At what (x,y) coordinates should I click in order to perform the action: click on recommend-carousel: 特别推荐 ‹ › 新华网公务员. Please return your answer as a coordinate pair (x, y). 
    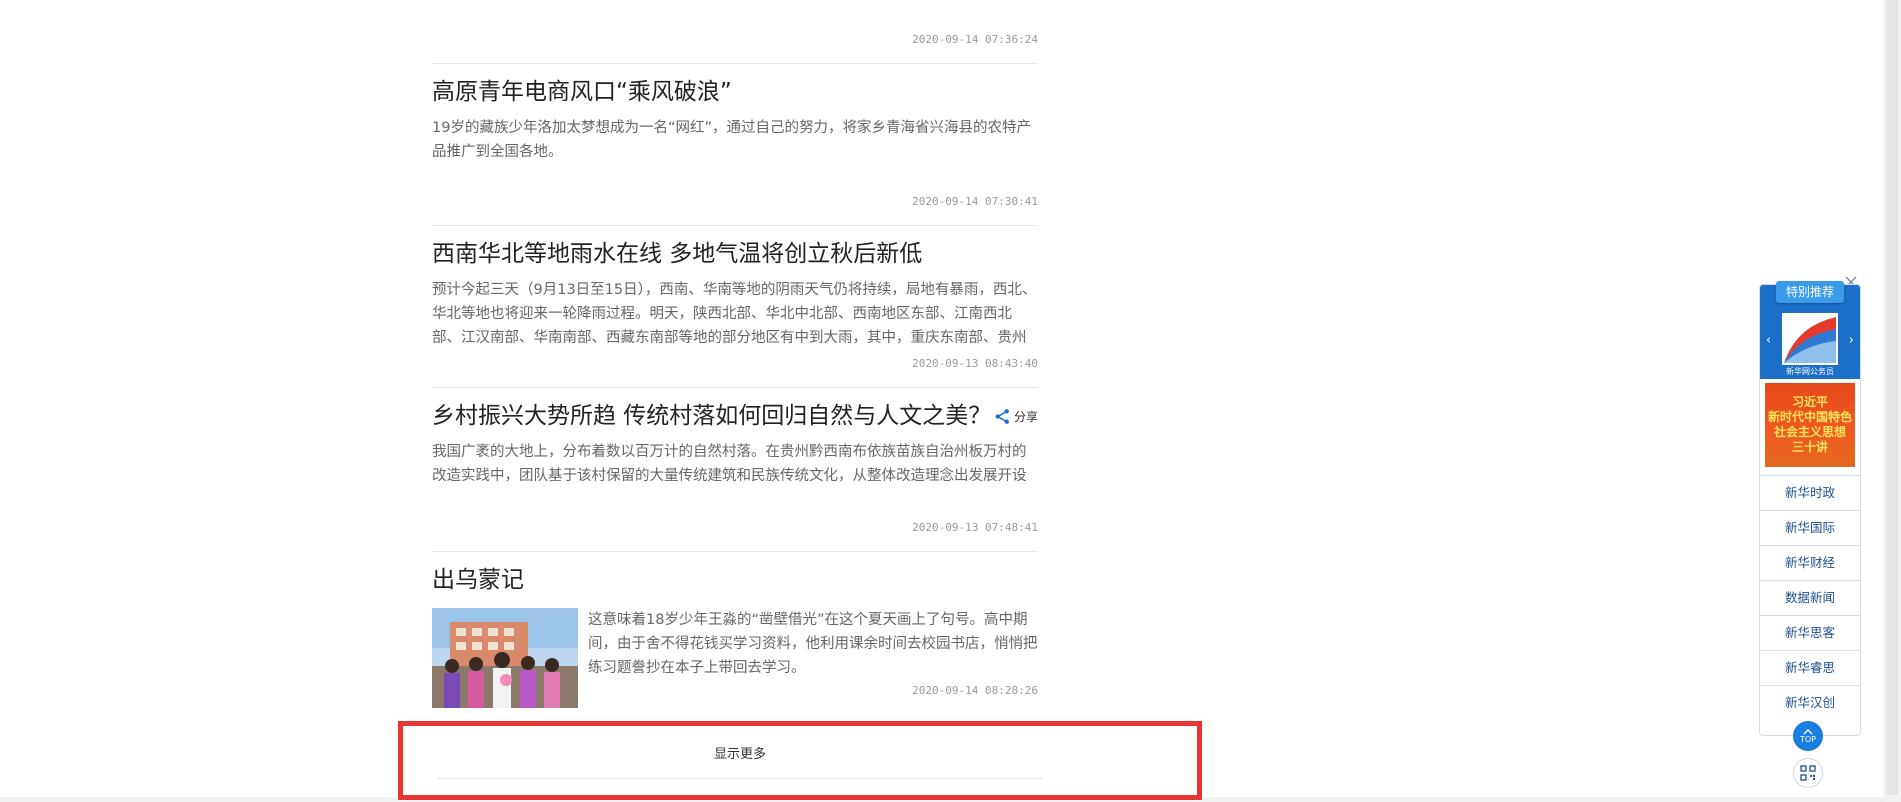
    Looking at the image, I should click on (1810, 330).